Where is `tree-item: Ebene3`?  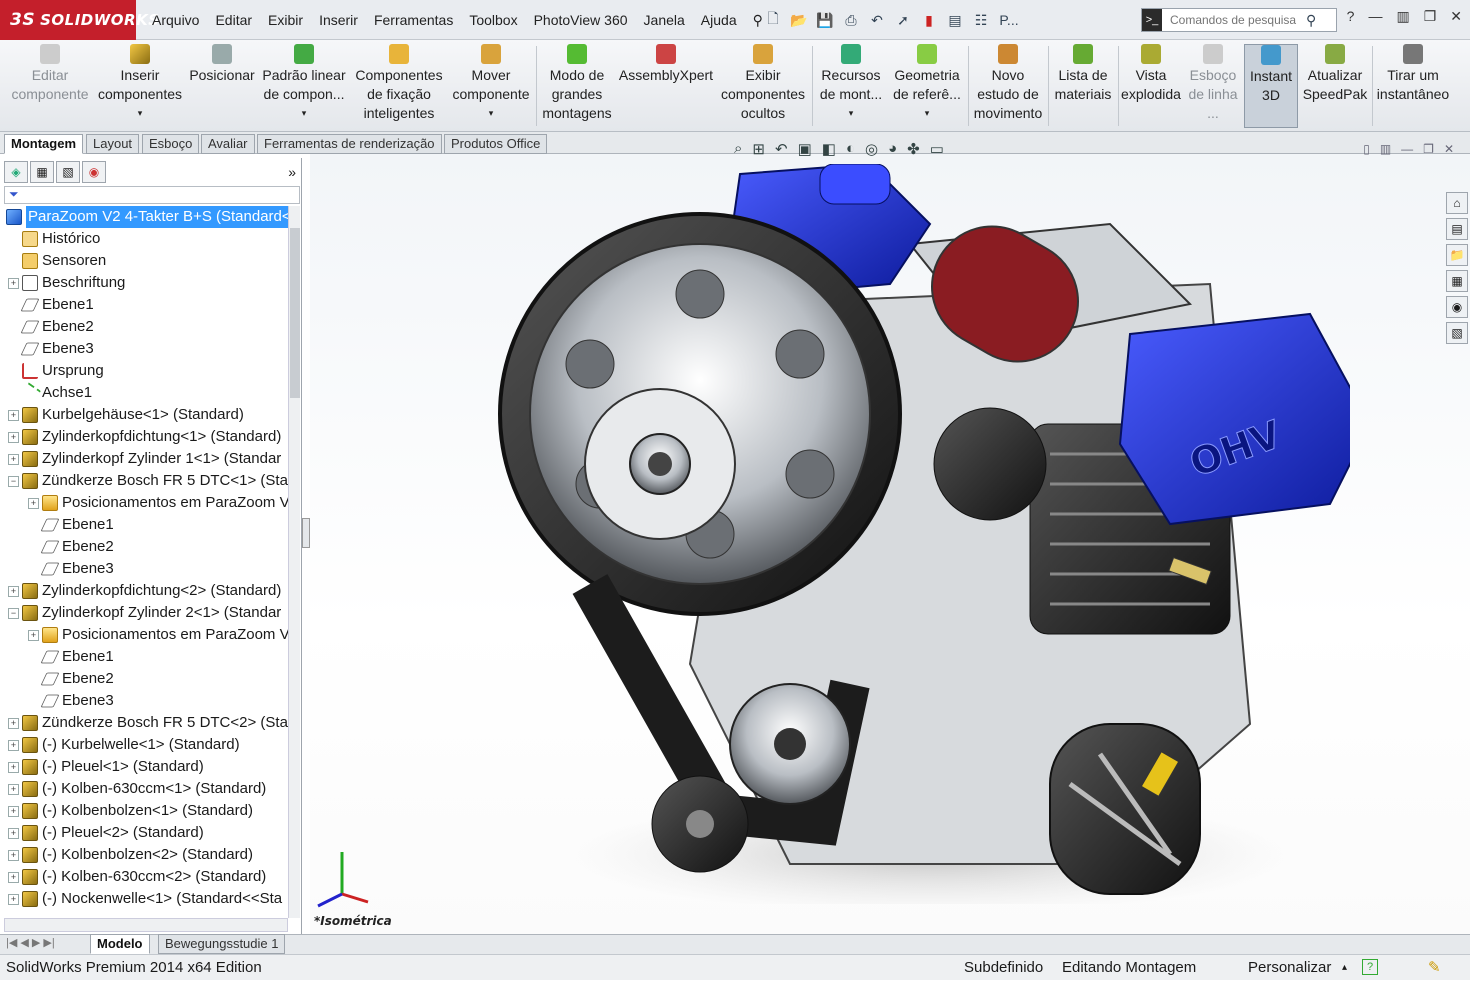 tree-item: Ebene3 is located at coordinates (144, 569).